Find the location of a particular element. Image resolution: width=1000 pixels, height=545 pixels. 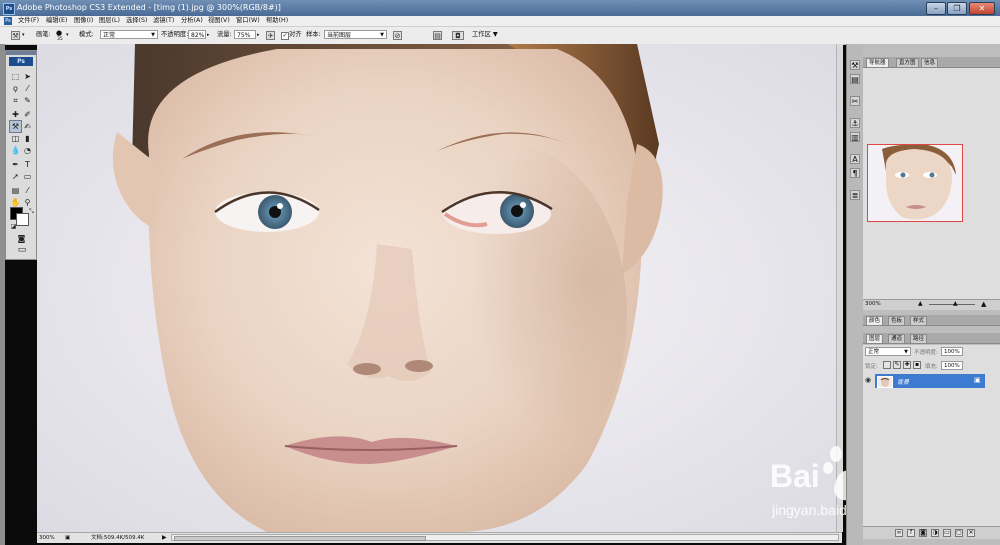

sample-select: 当前图层 ▼ is located at coordinates (355, 34).